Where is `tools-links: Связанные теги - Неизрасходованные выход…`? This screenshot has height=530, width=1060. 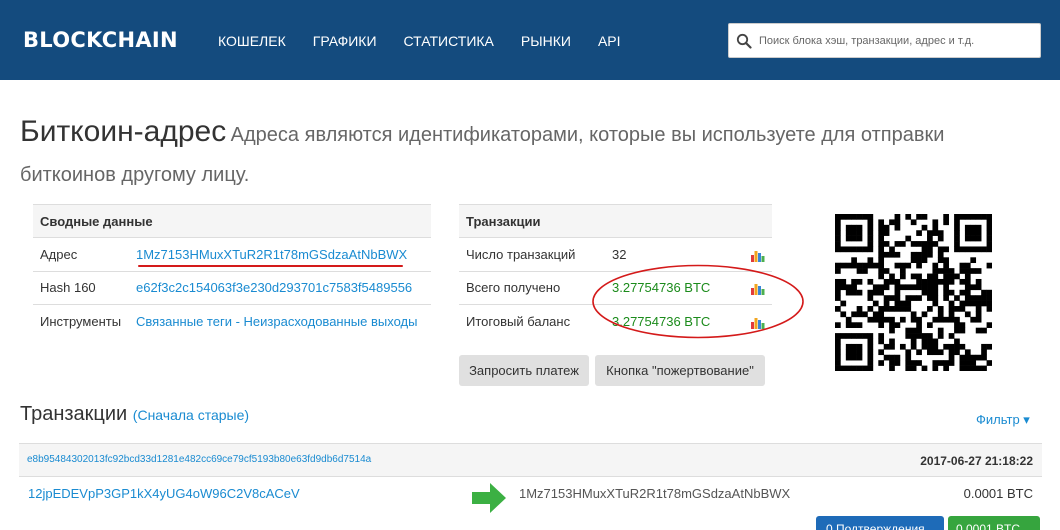 tools-links: Связанные теги - Неизрасходованные выход… is located at coordinates (280, 321).